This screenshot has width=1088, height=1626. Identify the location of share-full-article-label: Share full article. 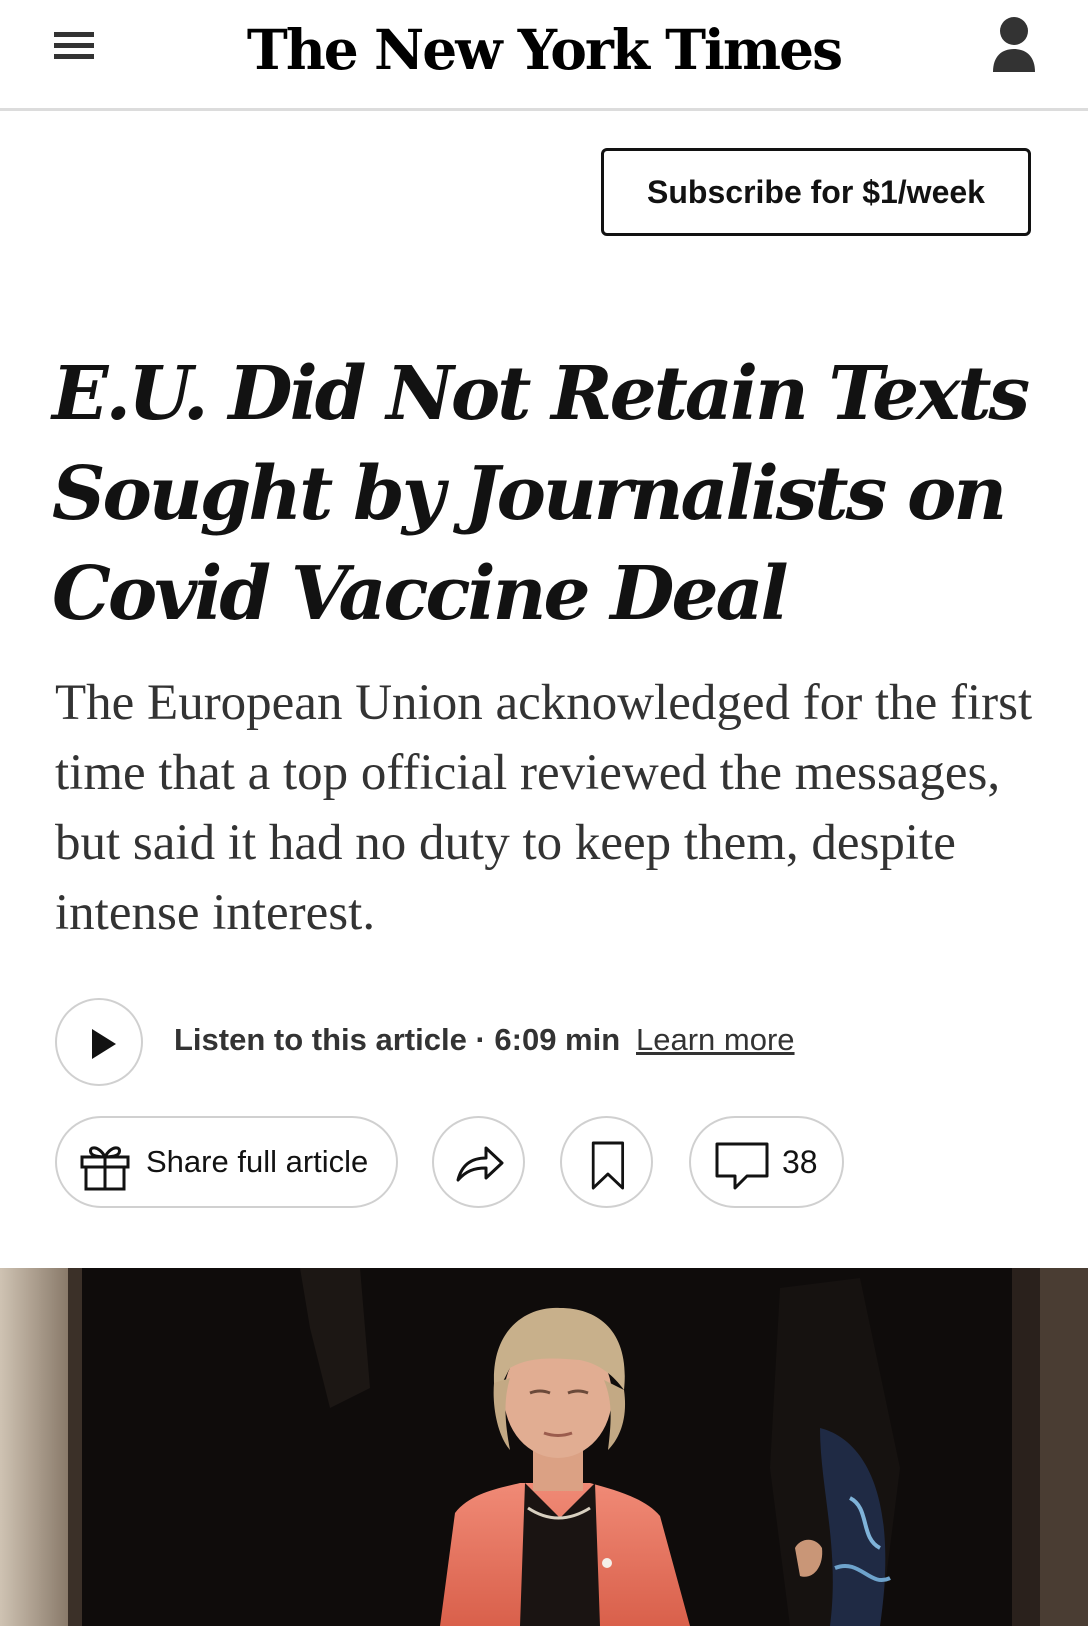
(257, 1161).